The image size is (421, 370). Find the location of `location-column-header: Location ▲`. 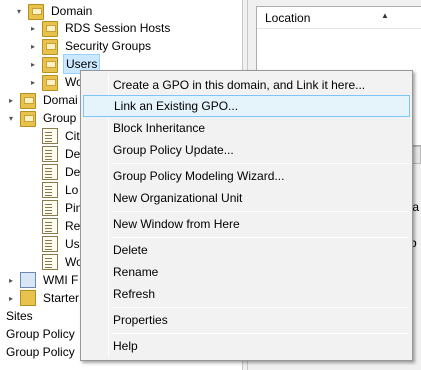

location-column-header: Location ▲ is located at coordinates (339, 18).